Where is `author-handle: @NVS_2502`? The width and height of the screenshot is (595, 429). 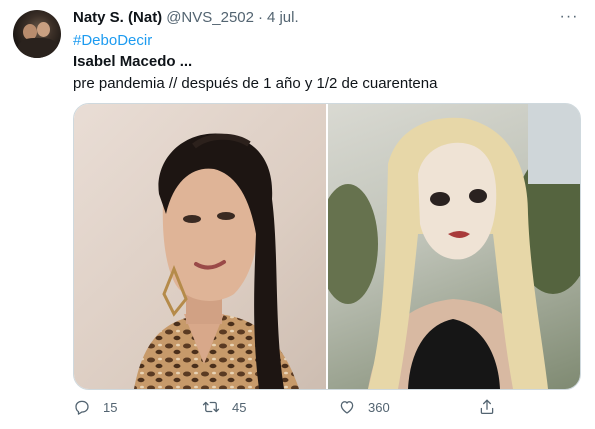
author-handle: @NVS_2502 is located at coordinates (210, 17).